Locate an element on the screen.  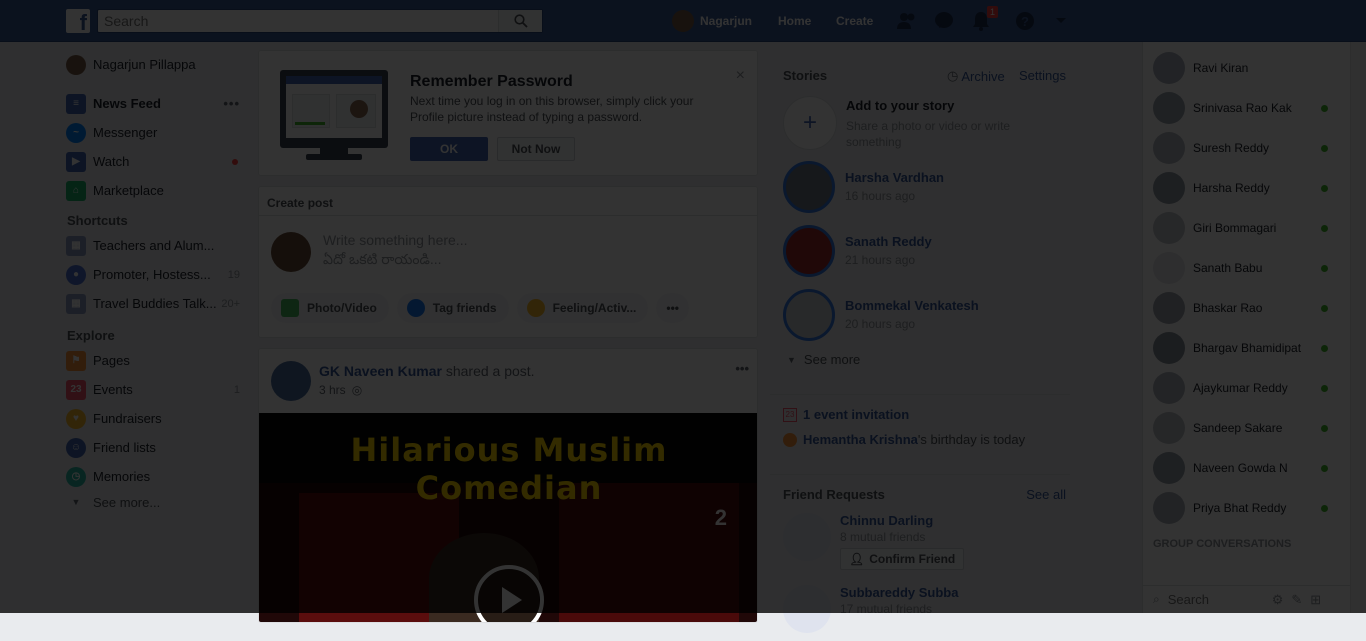
search-box is located at coordinates (320, 21).